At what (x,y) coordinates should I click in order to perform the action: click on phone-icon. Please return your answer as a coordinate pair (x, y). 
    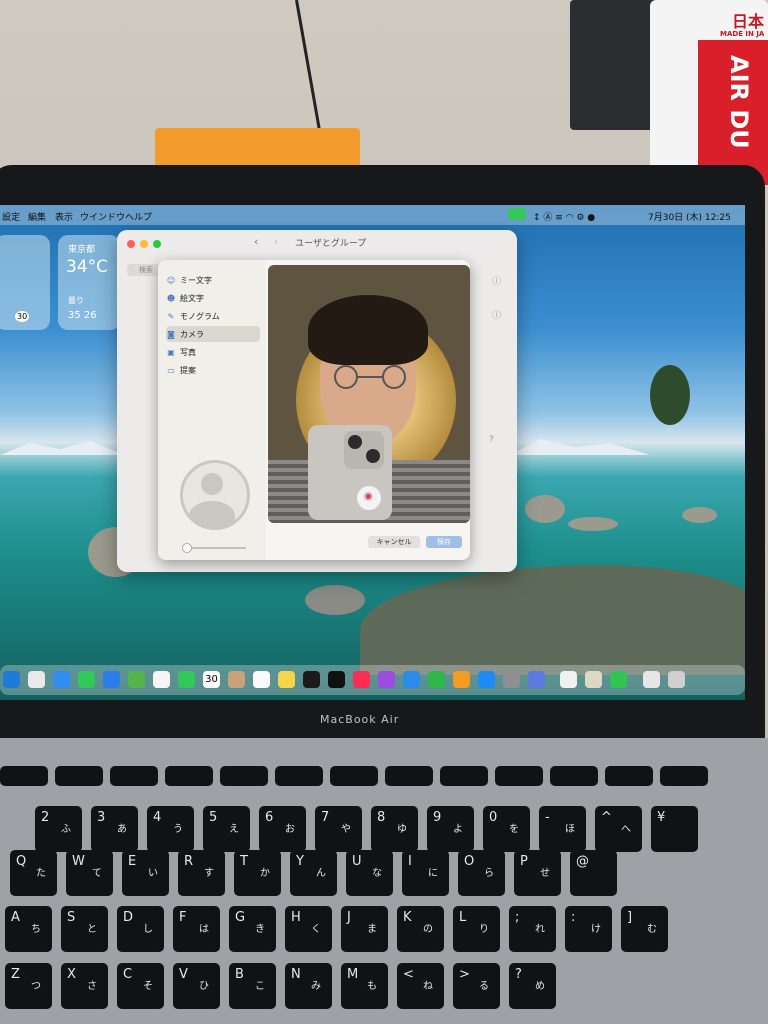
    Looking at the image, I should click on (618, 679).